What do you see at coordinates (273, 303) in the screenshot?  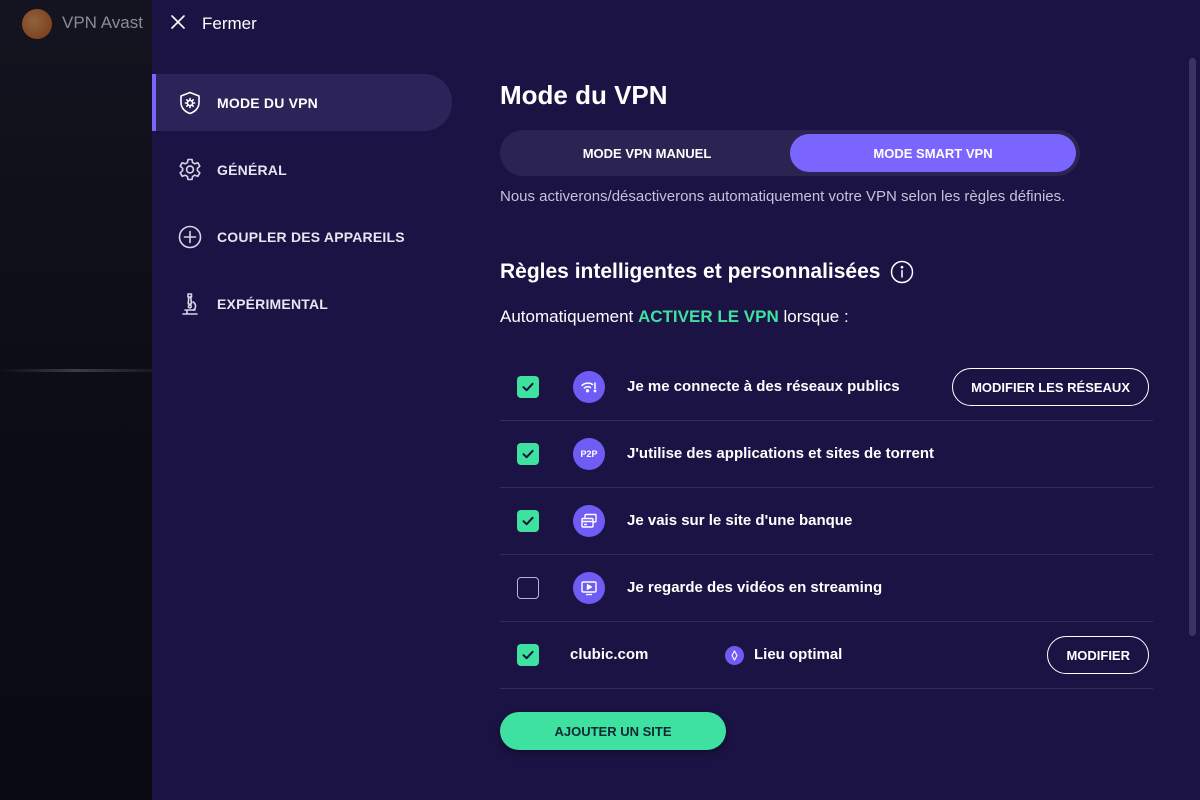 I see `sidebar-item-label: EXPÉRIMENTAL` at bounding box center [273, 303].